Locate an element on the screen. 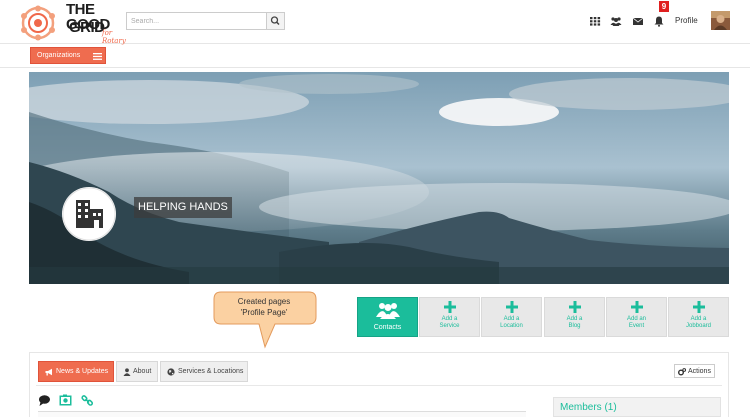 The image size is (750, 417). callout-line-2: 'Profile Page' is located at coordinates (264, 312).